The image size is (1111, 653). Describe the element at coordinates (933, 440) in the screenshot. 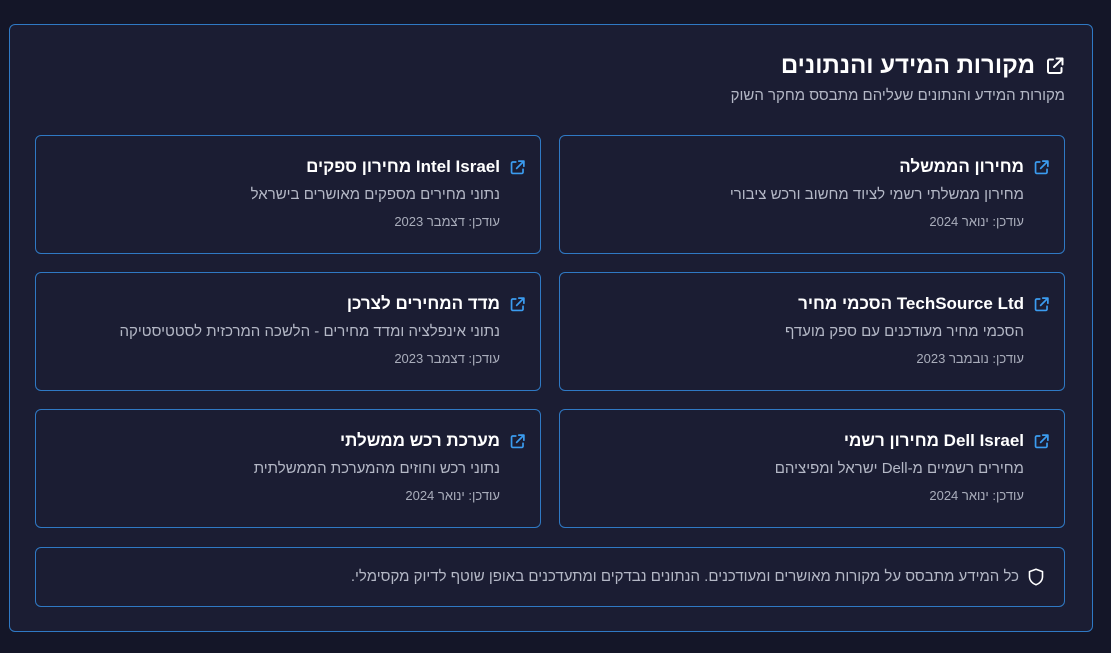

I see `source-title: Dell Israel מחירון רשמי` at that location.